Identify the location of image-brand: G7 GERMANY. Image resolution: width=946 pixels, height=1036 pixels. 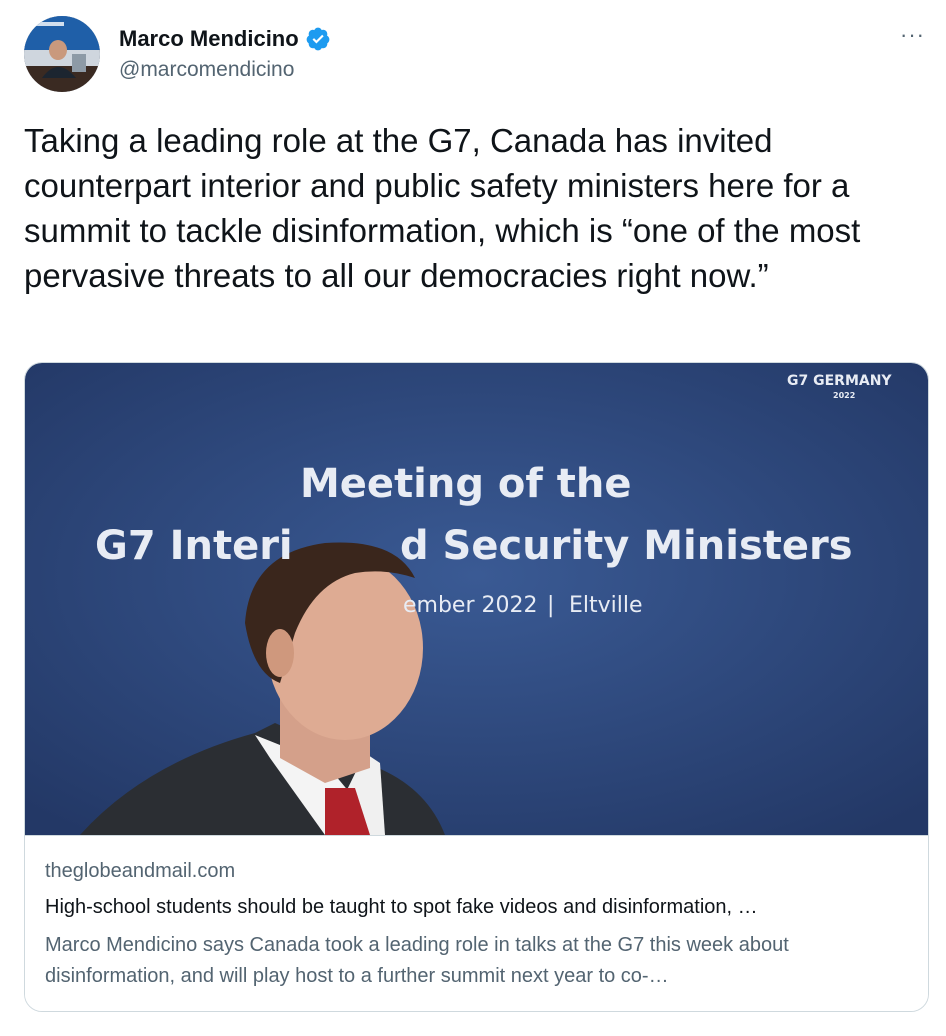
(839, 381).